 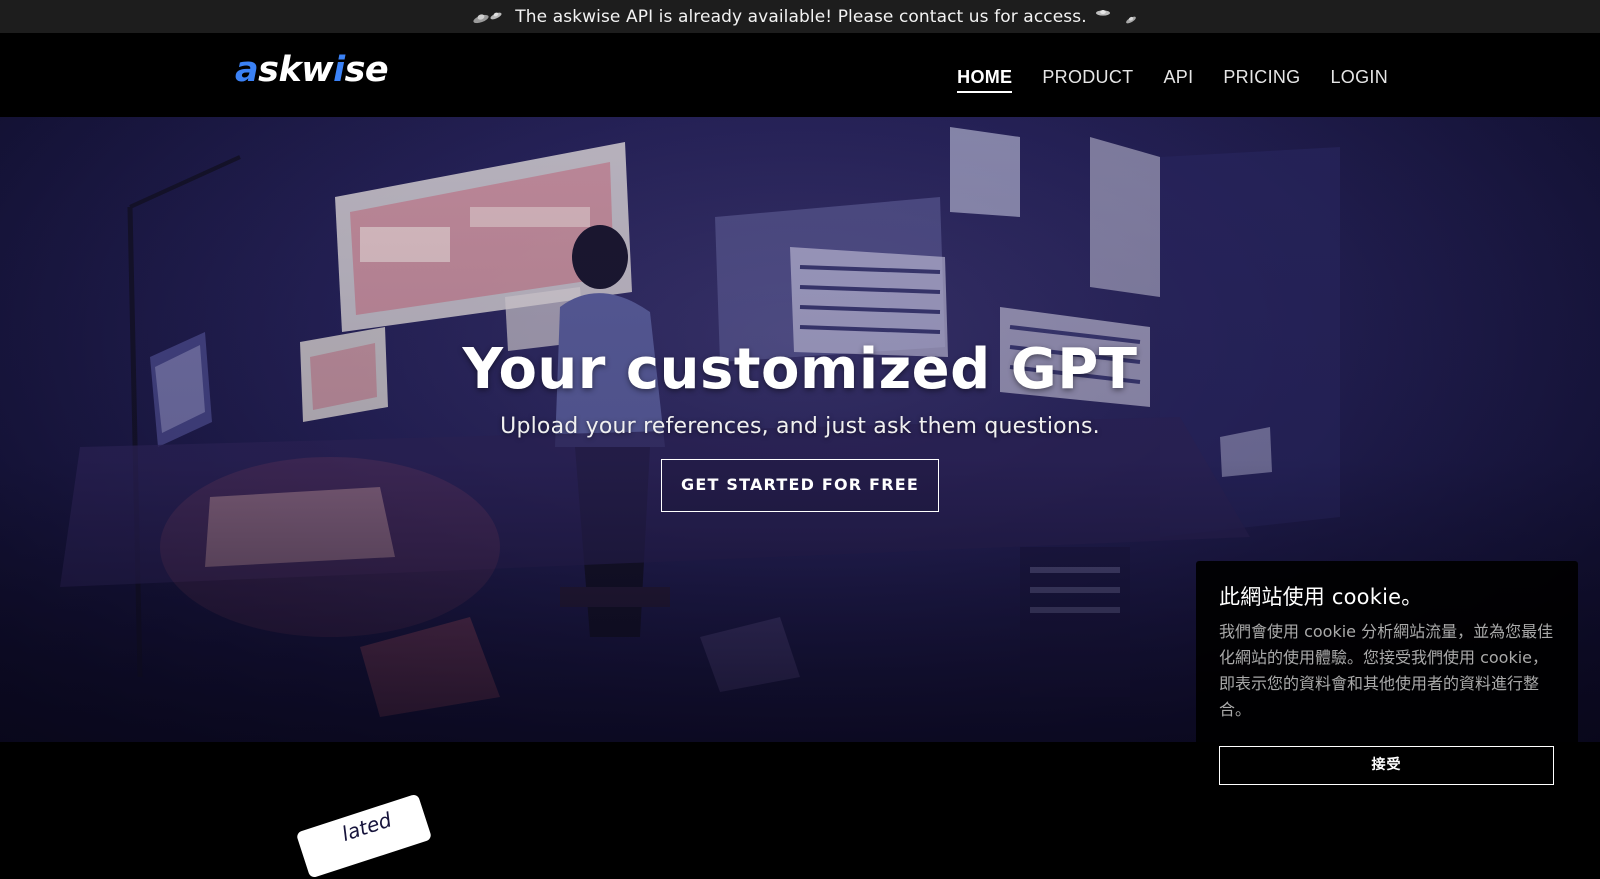 I want to click on askwise-logo: askwise, so click(x=312, y=70).